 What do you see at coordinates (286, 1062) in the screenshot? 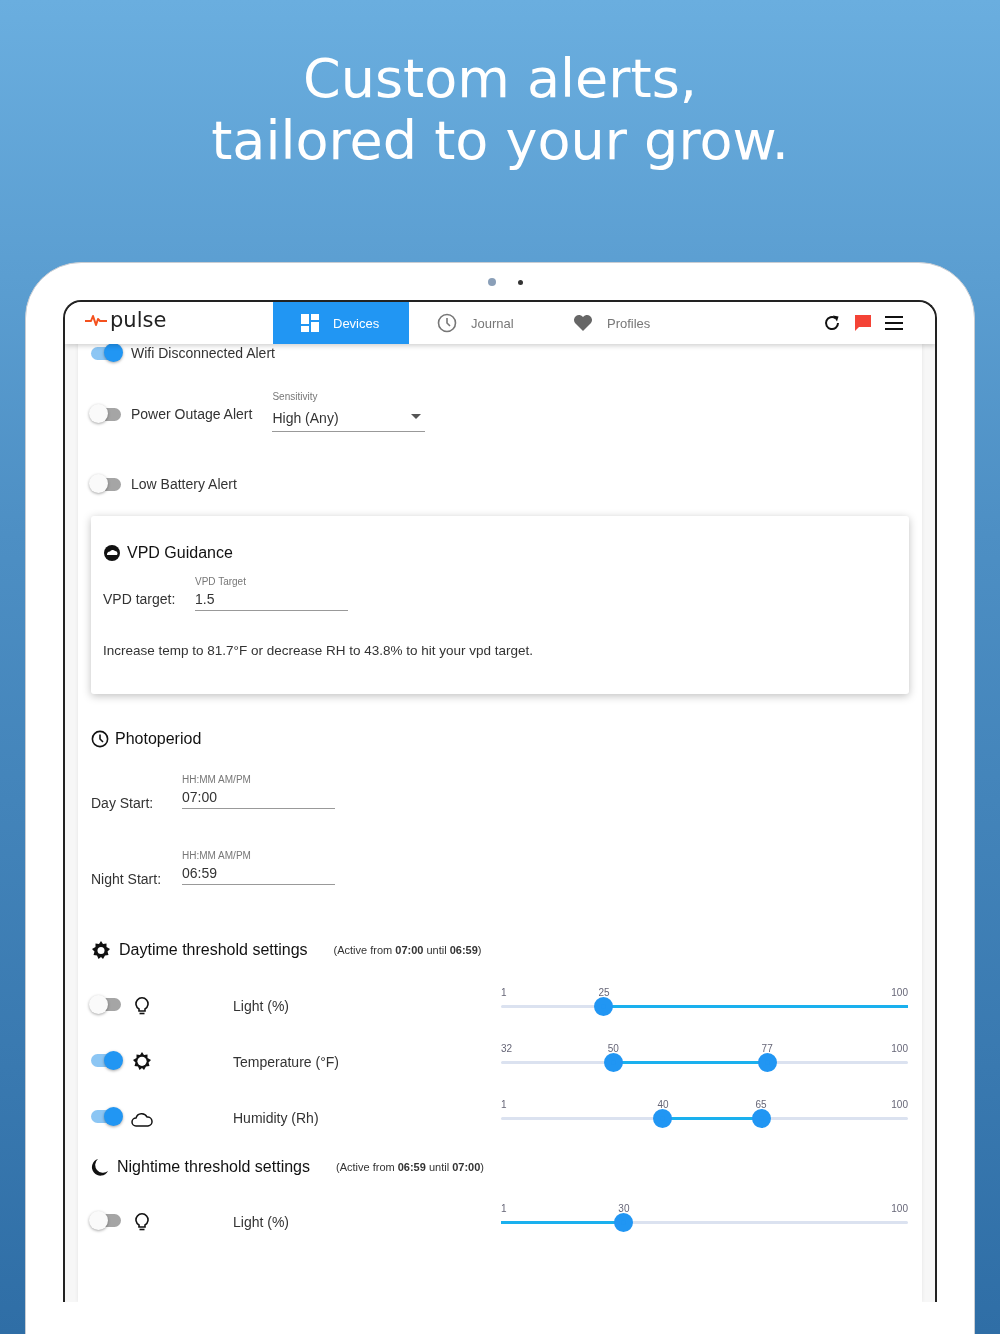
I see `metric-label: Temperature (°F)` at bounding box center [286, 1062].